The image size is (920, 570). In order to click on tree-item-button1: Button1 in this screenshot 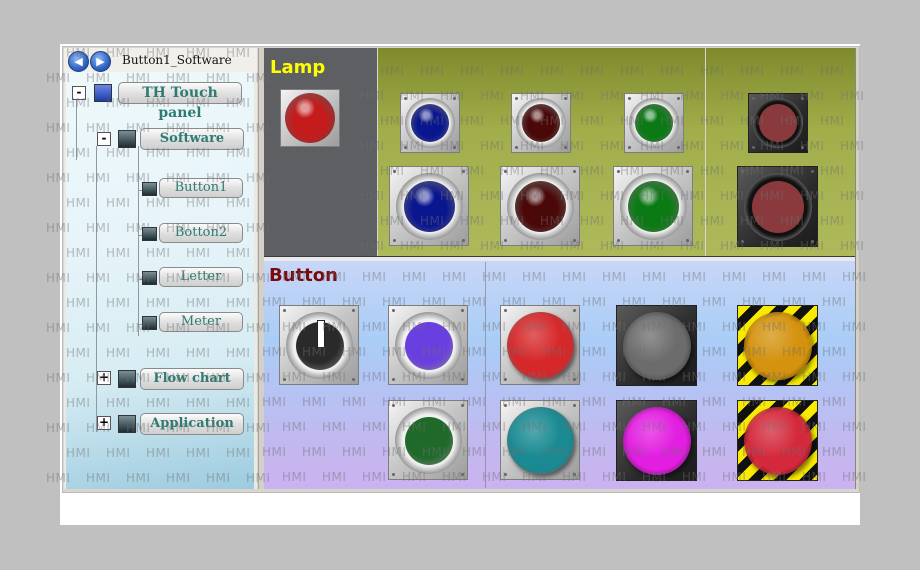, I will do `click(201, 188)`.